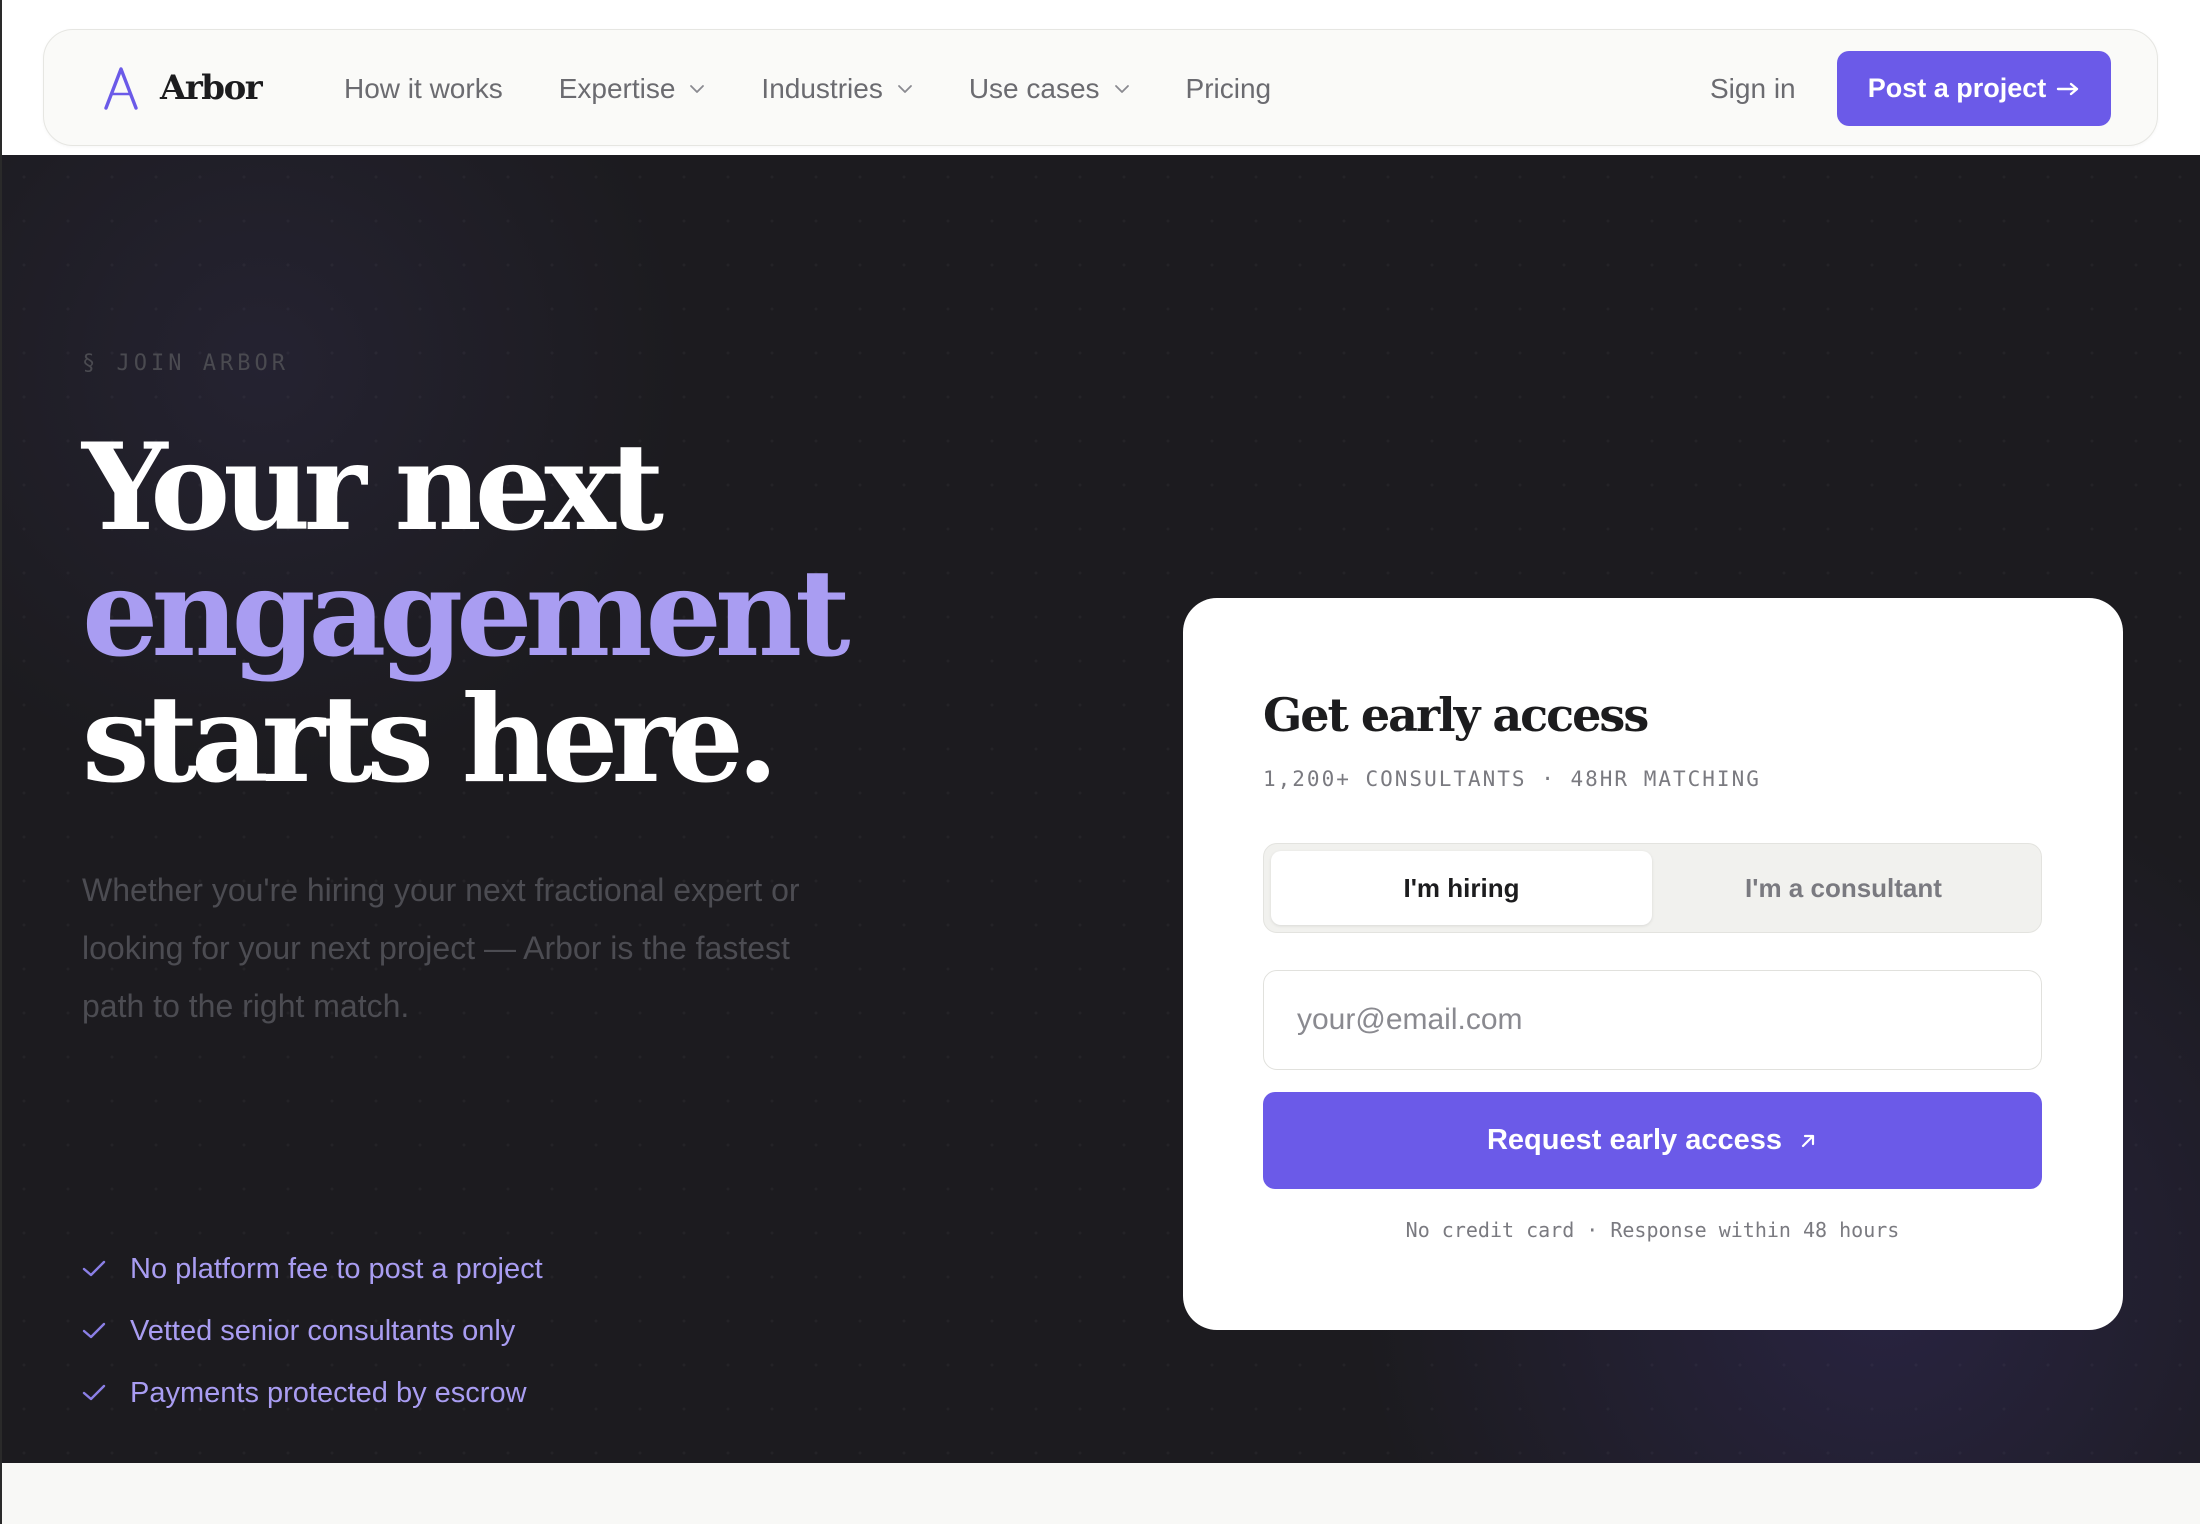 Image resolution: width=2200 pixels, height=1524 pixels. I want to click on eyebrow-label: § JOIN ARBOR, so click(185, 363).